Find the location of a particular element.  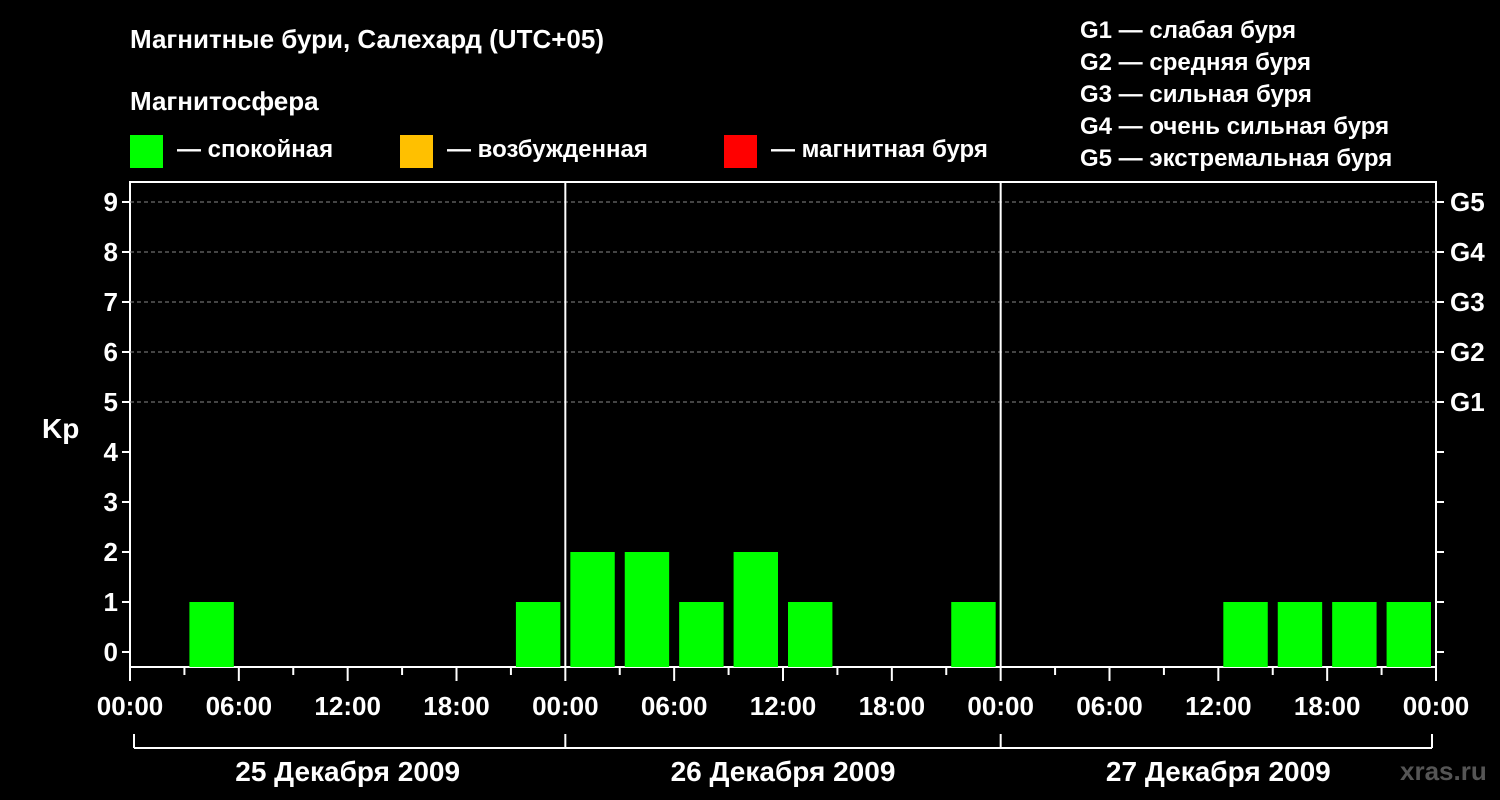

right-tick-label-g3: G3 is located at coordinates (1467, 302).